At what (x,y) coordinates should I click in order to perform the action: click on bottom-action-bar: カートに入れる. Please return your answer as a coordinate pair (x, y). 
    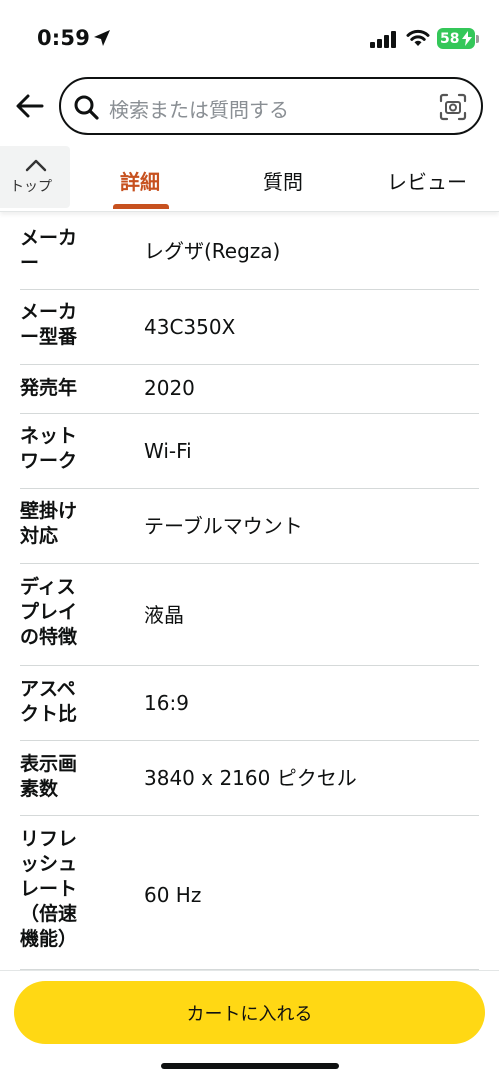
    Looking at the image, I should click on (249, 1025).